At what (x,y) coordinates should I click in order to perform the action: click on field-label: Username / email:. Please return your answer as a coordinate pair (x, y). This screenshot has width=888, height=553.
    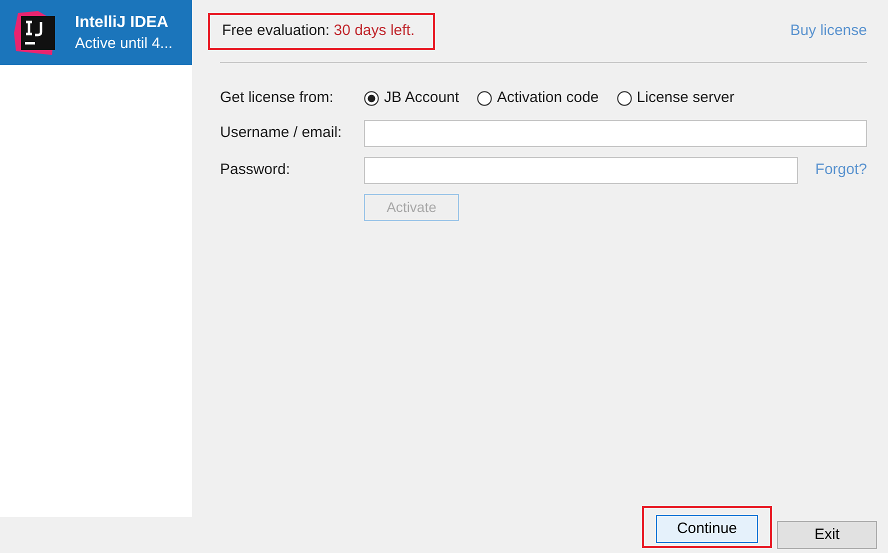
    Looking at the image, I should click on (281, 132).